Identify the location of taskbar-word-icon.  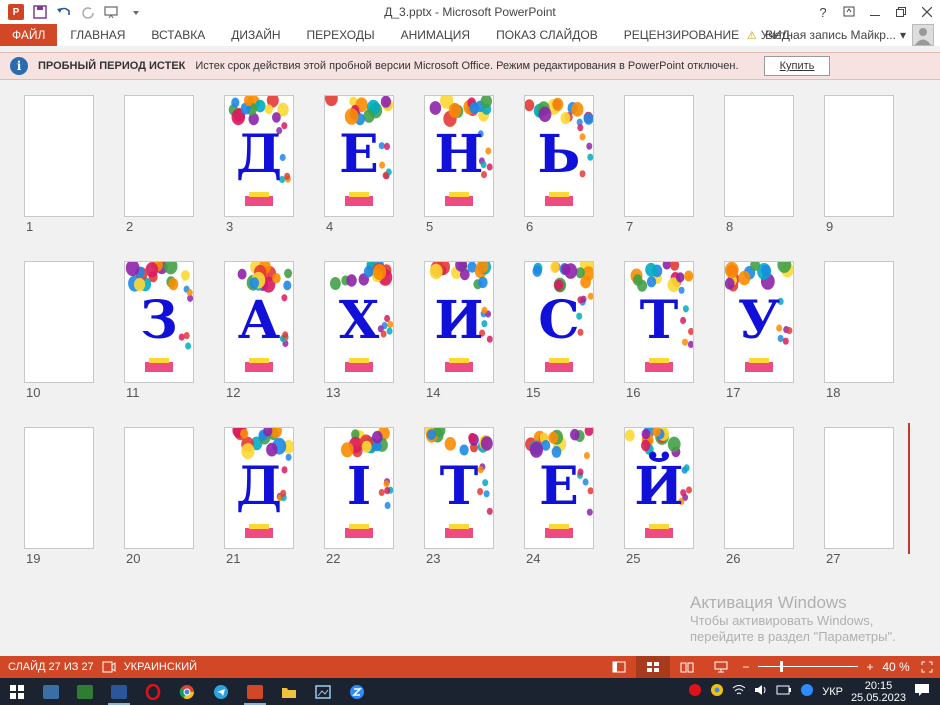
(119, 691).